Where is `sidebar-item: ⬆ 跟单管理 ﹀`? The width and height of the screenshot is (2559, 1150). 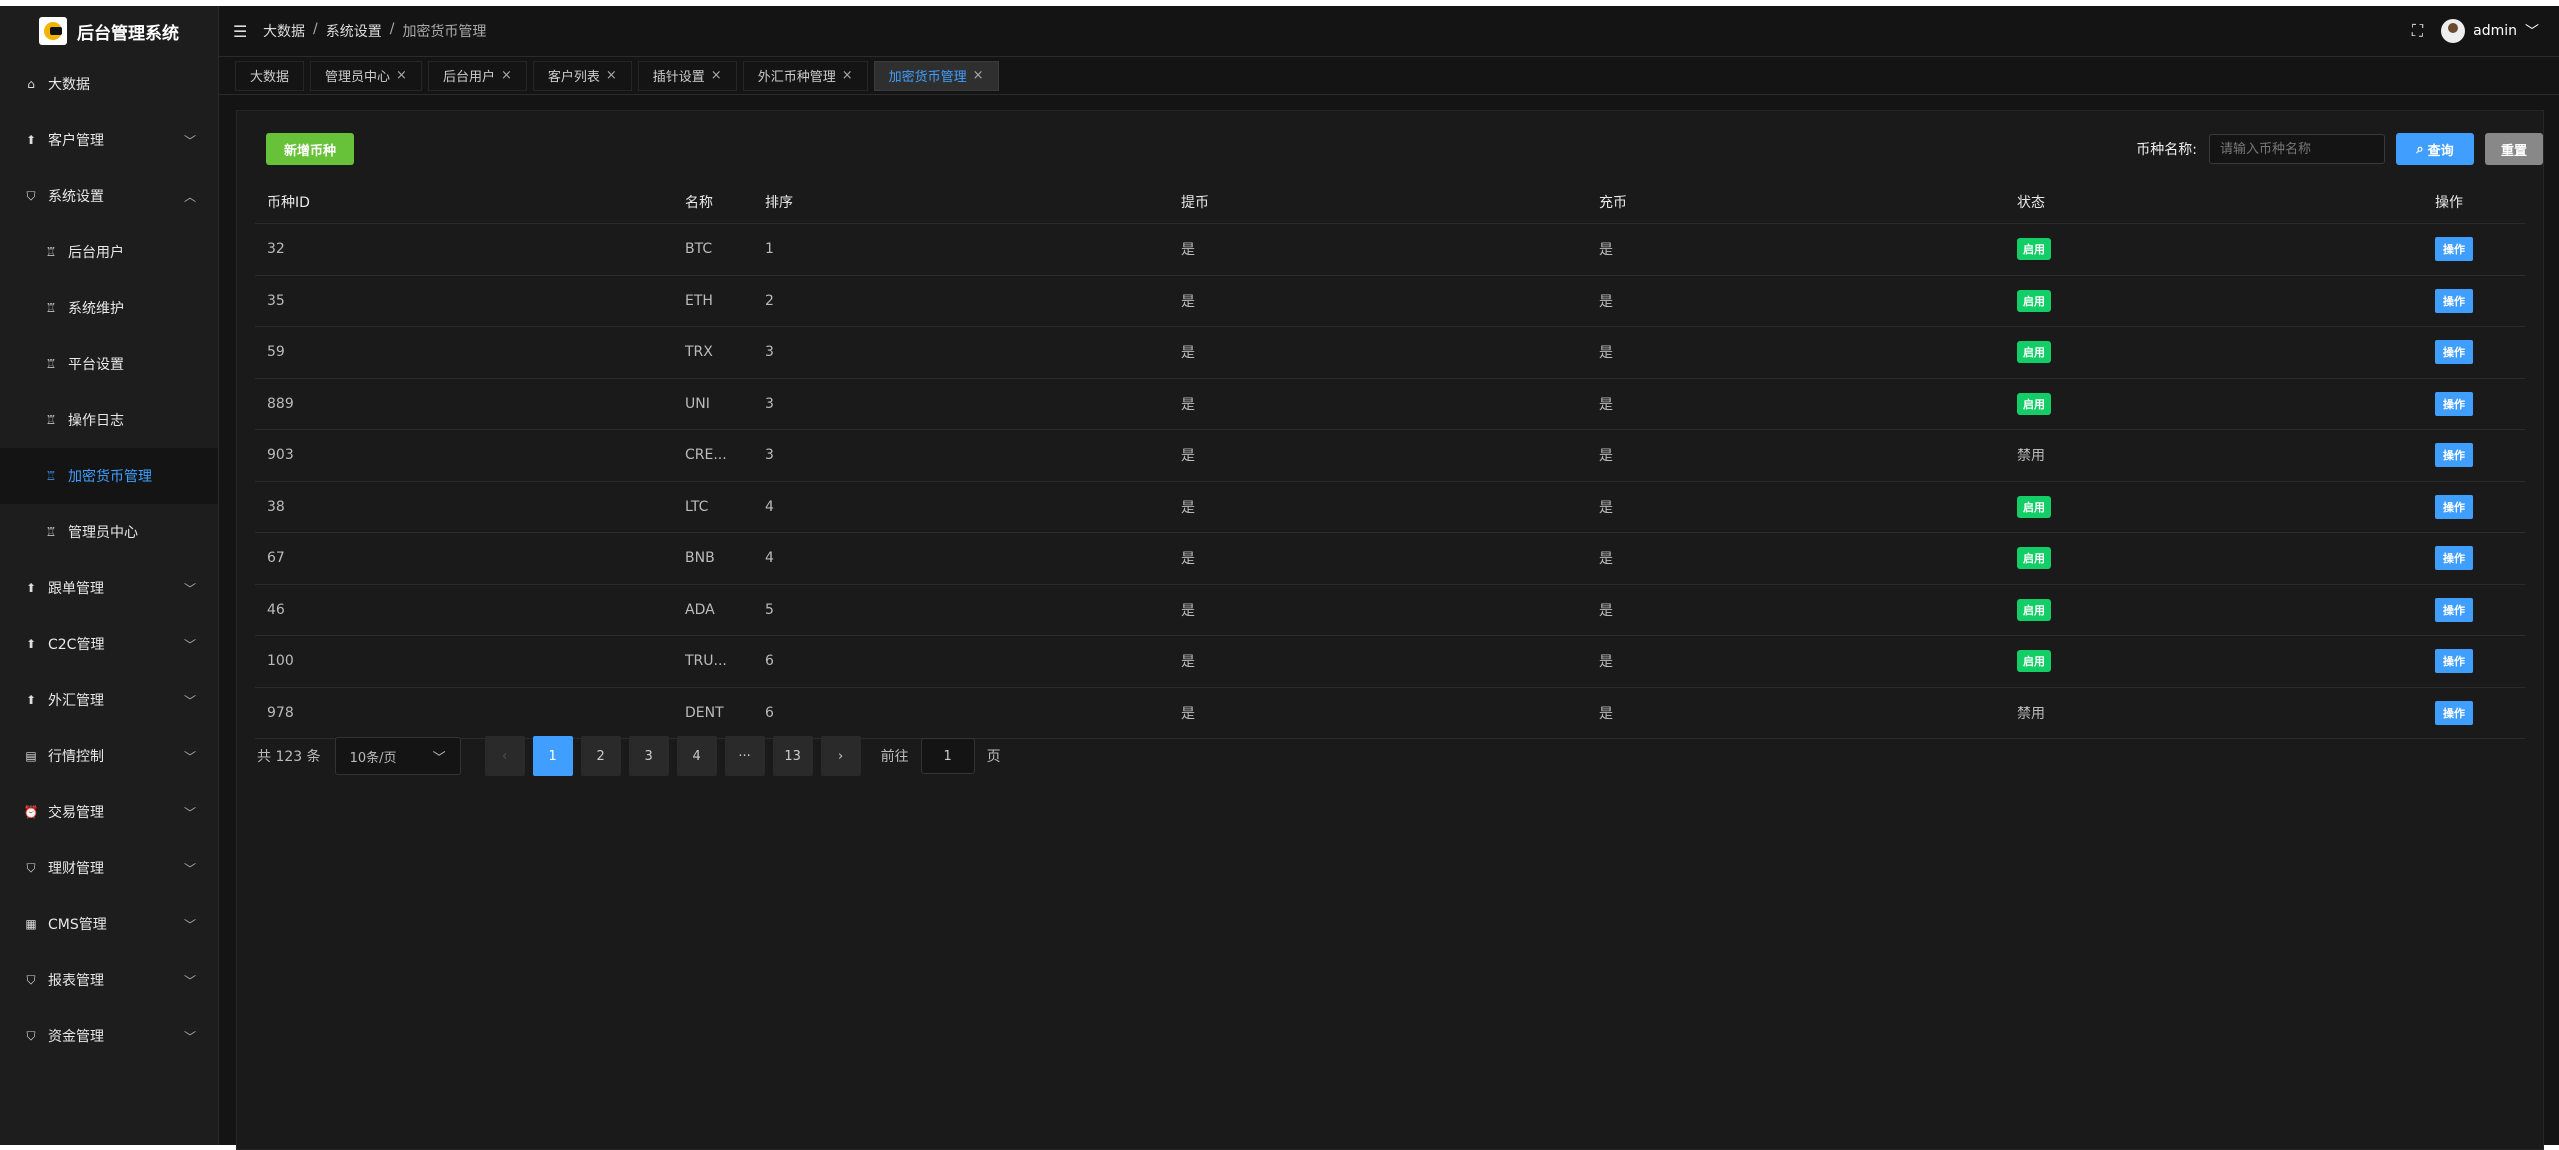 sidebar-item: ⬆ 跟单管理 ﹀ is located at coordinates (109, 588).